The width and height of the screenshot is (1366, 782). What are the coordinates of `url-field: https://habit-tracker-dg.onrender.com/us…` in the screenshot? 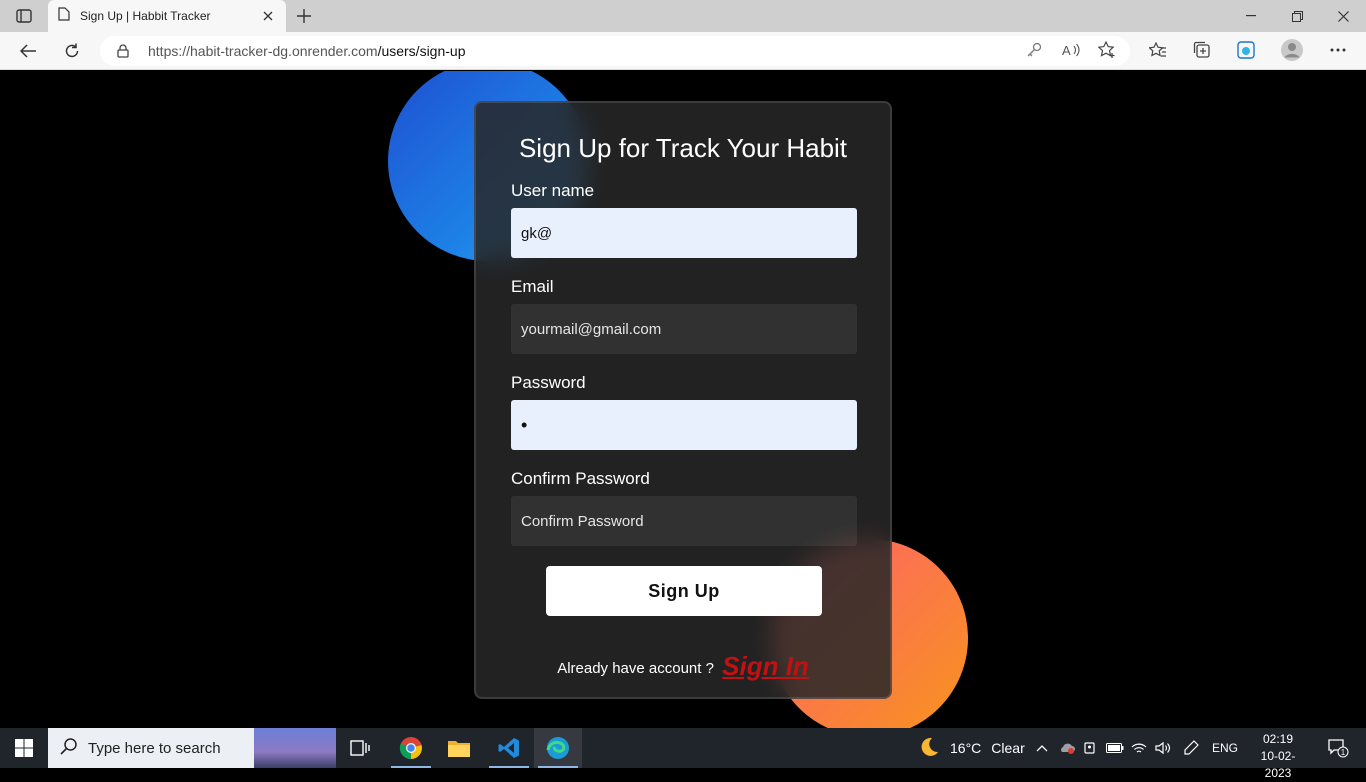 It's located at (615, 51).